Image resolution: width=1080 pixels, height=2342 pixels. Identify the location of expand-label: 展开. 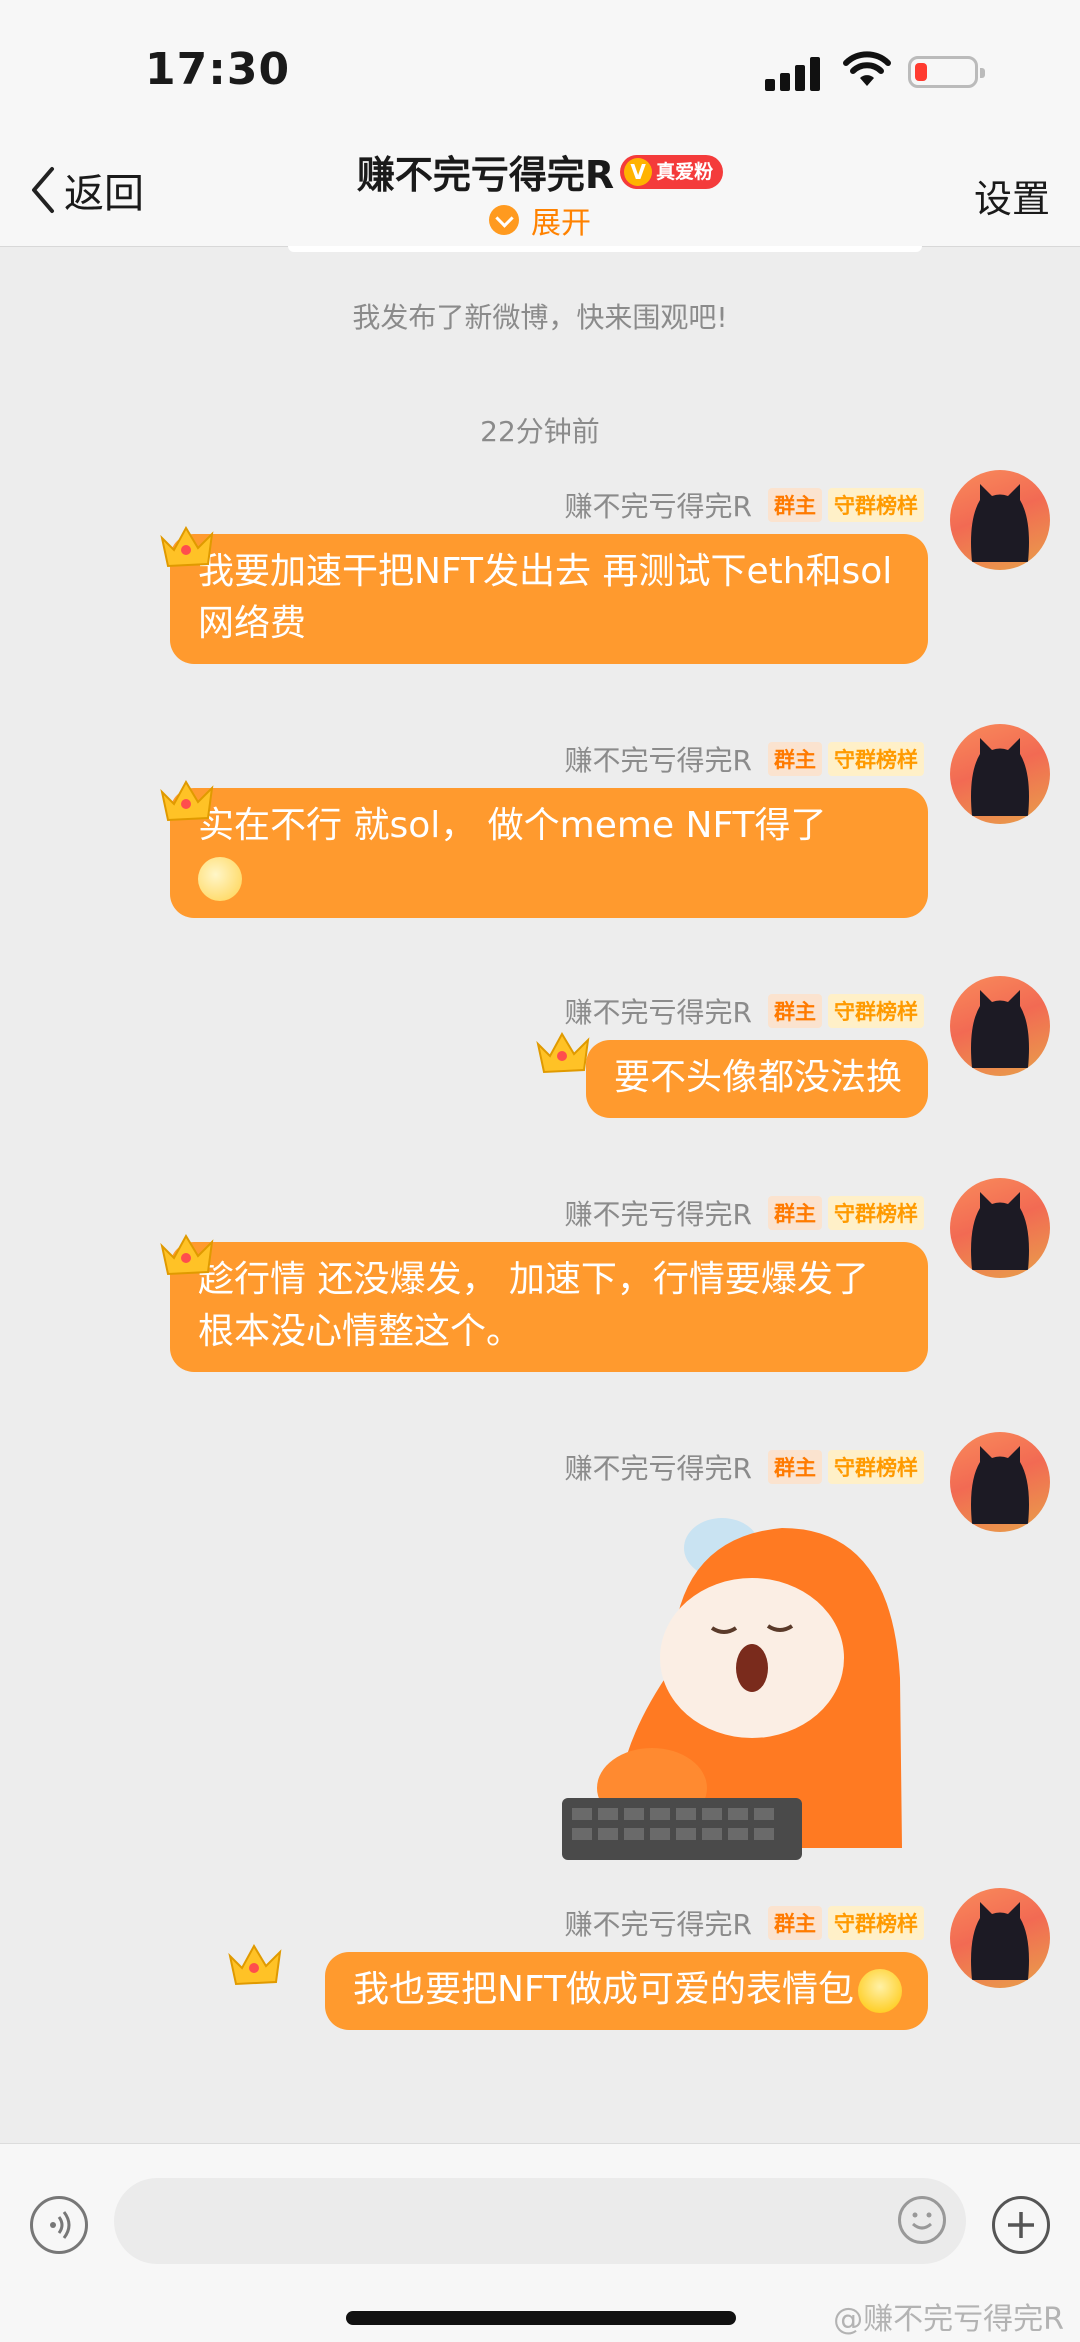
(561, 223).